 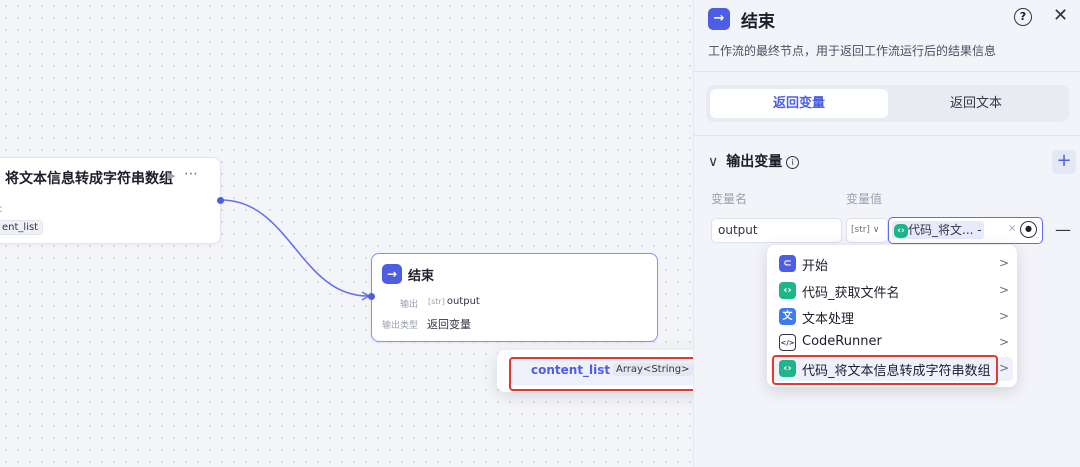 I want to click on column-label-name: 变量名, so click(x=729, y=199).